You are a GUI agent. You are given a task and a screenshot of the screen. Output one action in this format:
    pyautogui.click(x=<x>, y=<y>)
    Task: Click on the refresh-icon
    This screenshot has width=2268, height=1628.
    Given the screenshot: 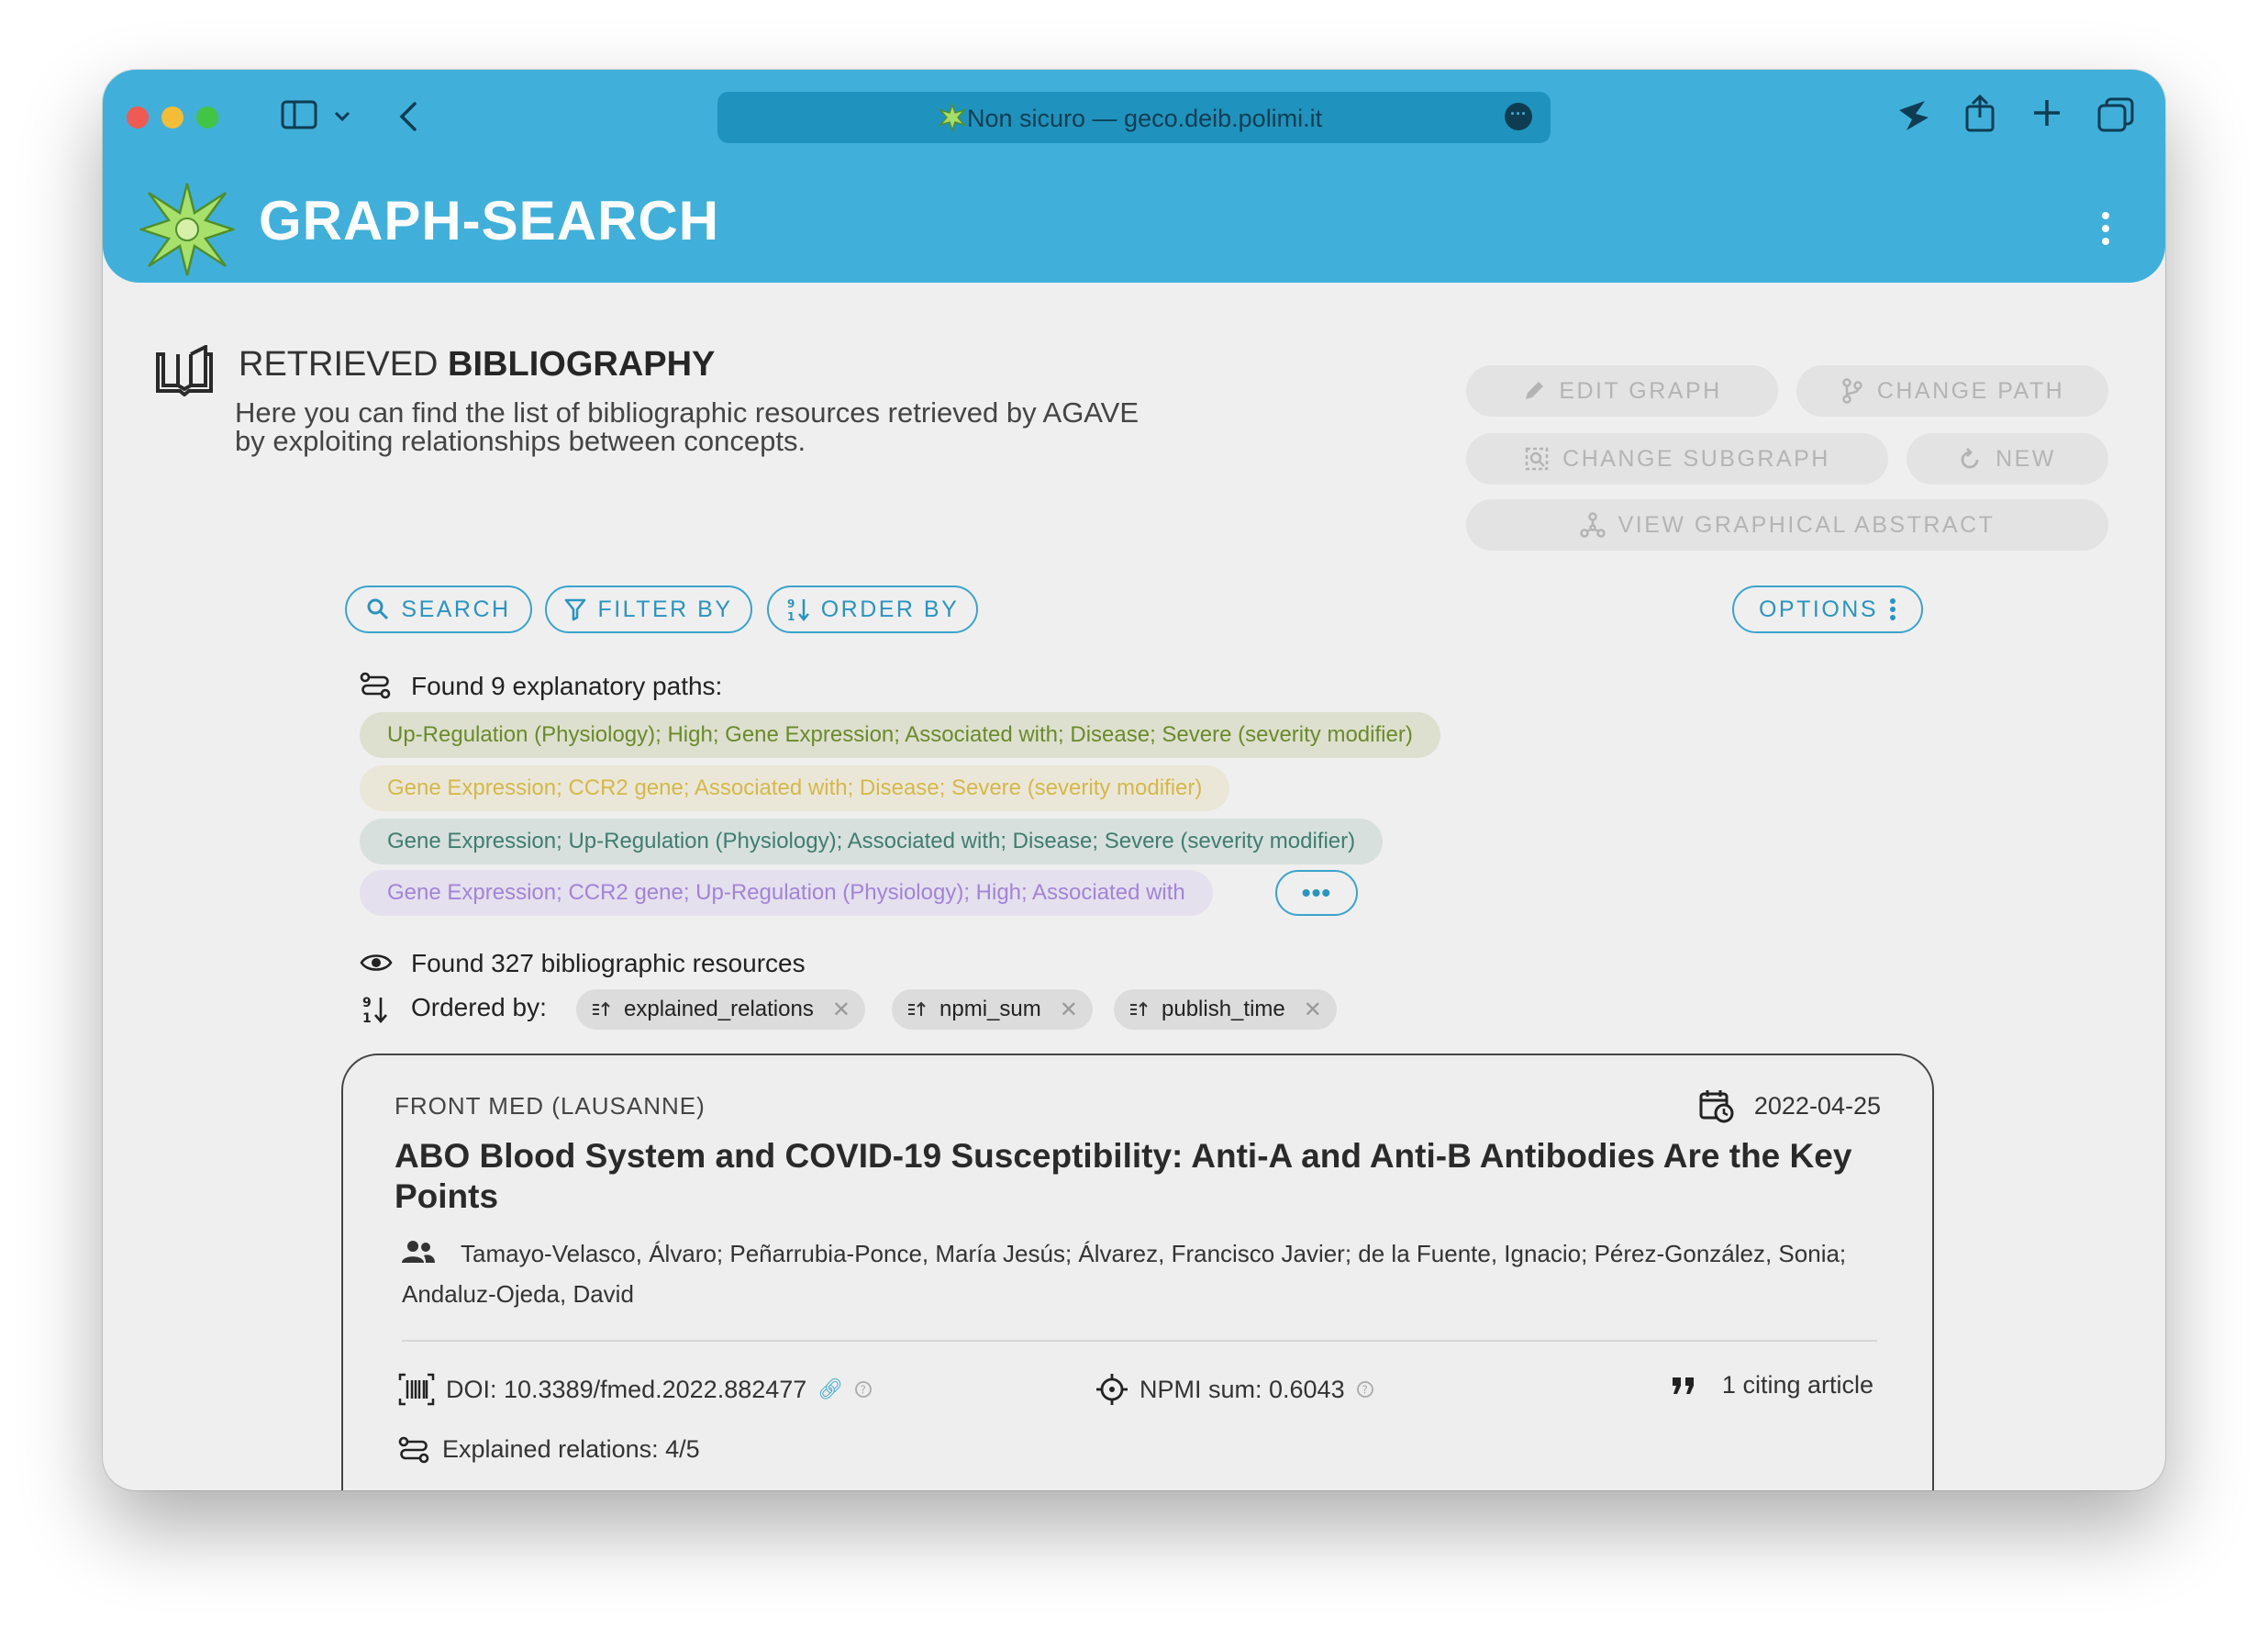 What is the action you would take?
    pyautogui.click(x=1970, y=458)
    